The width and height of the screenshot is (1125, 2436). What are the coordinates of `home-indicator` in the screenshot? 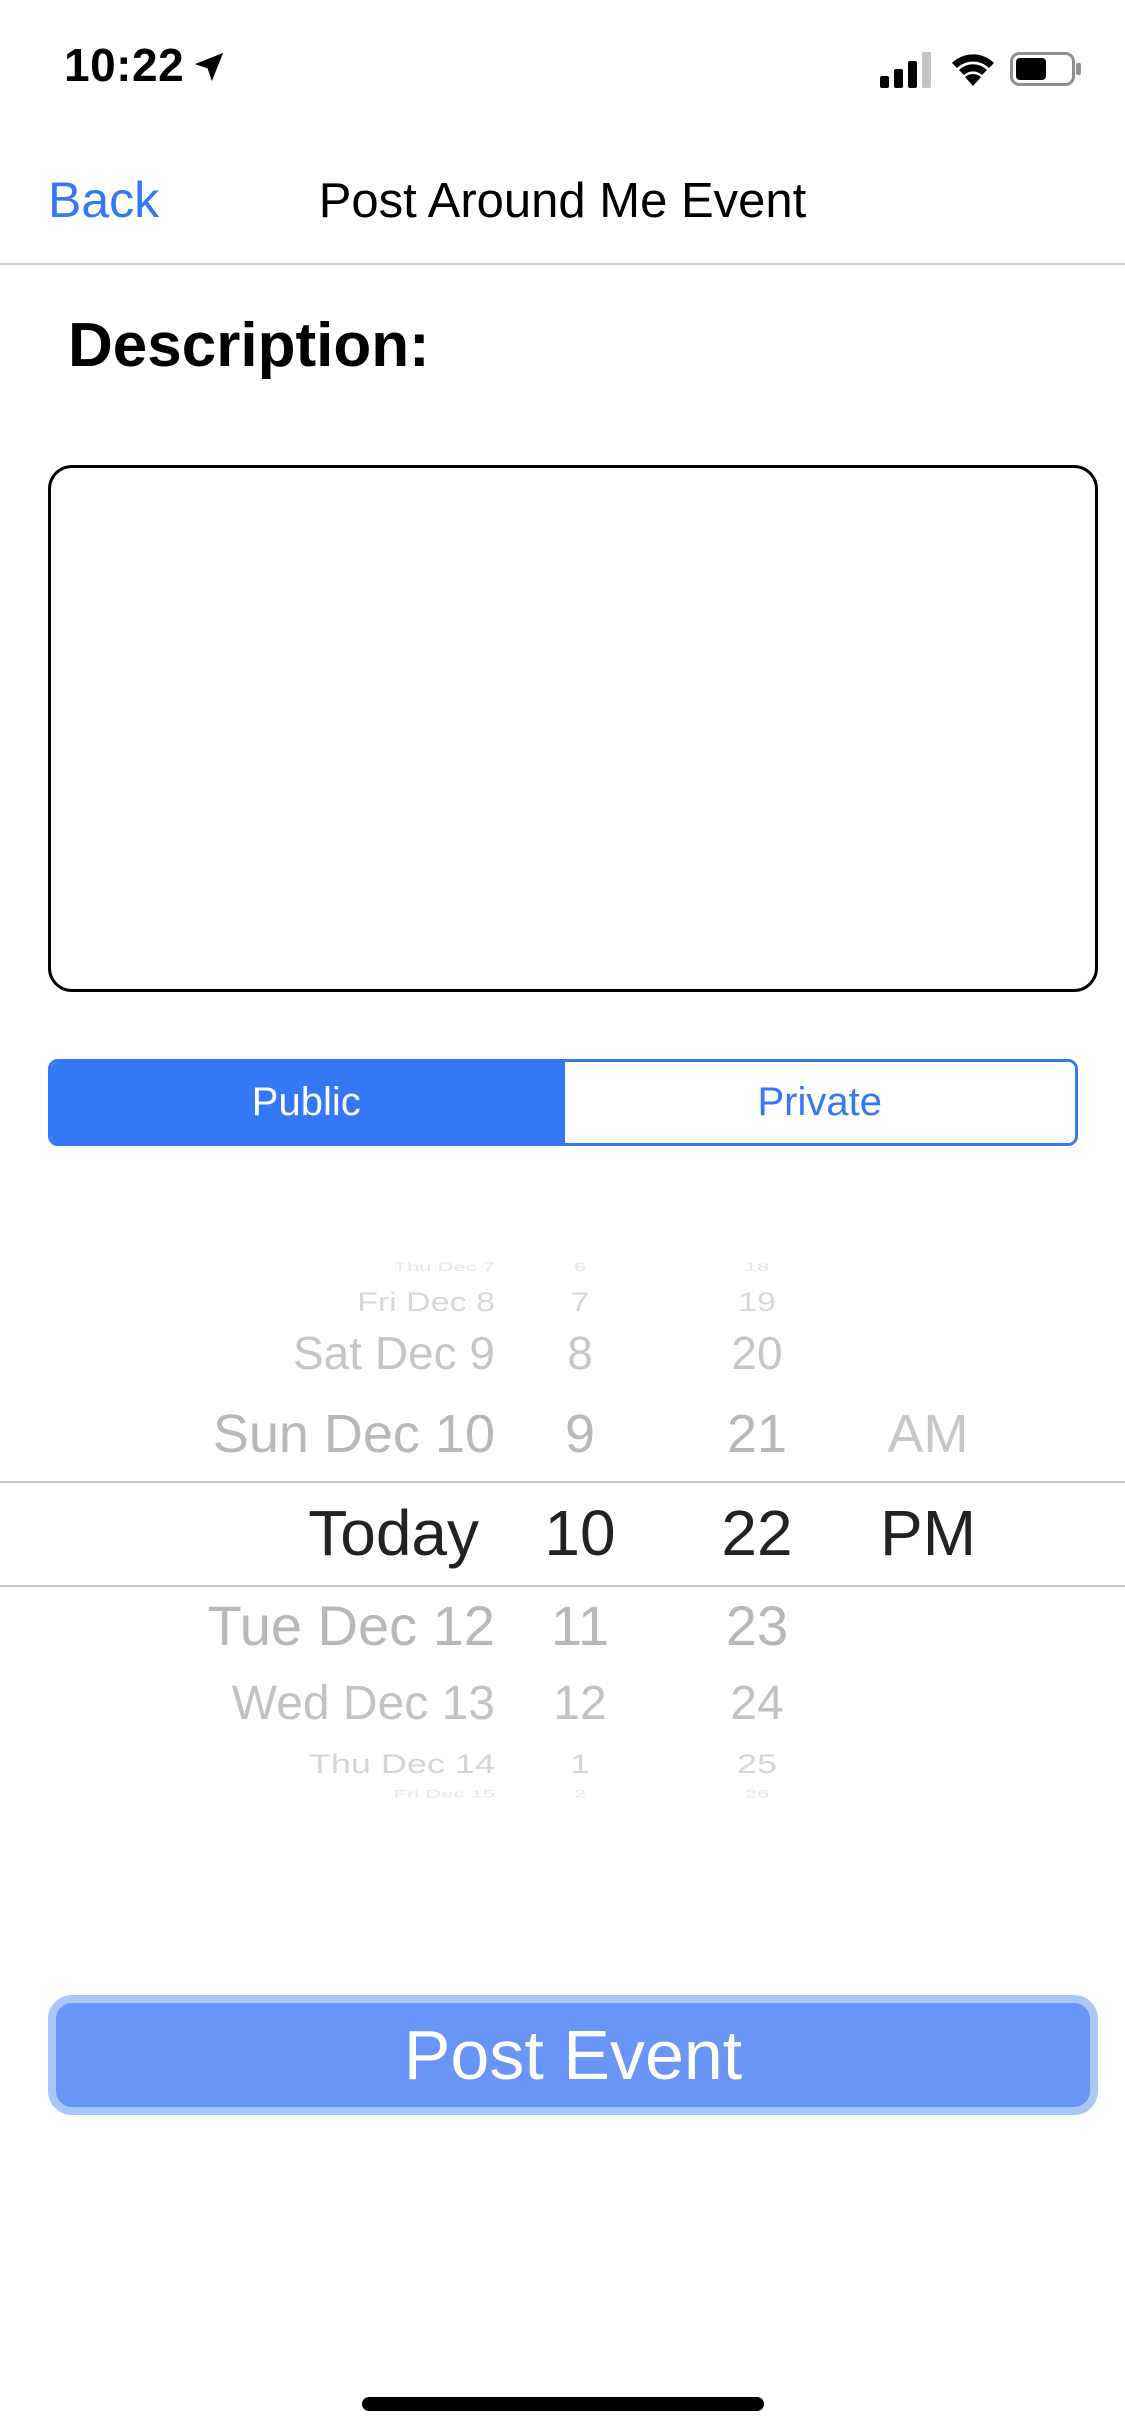 It's located at (563, 2404).